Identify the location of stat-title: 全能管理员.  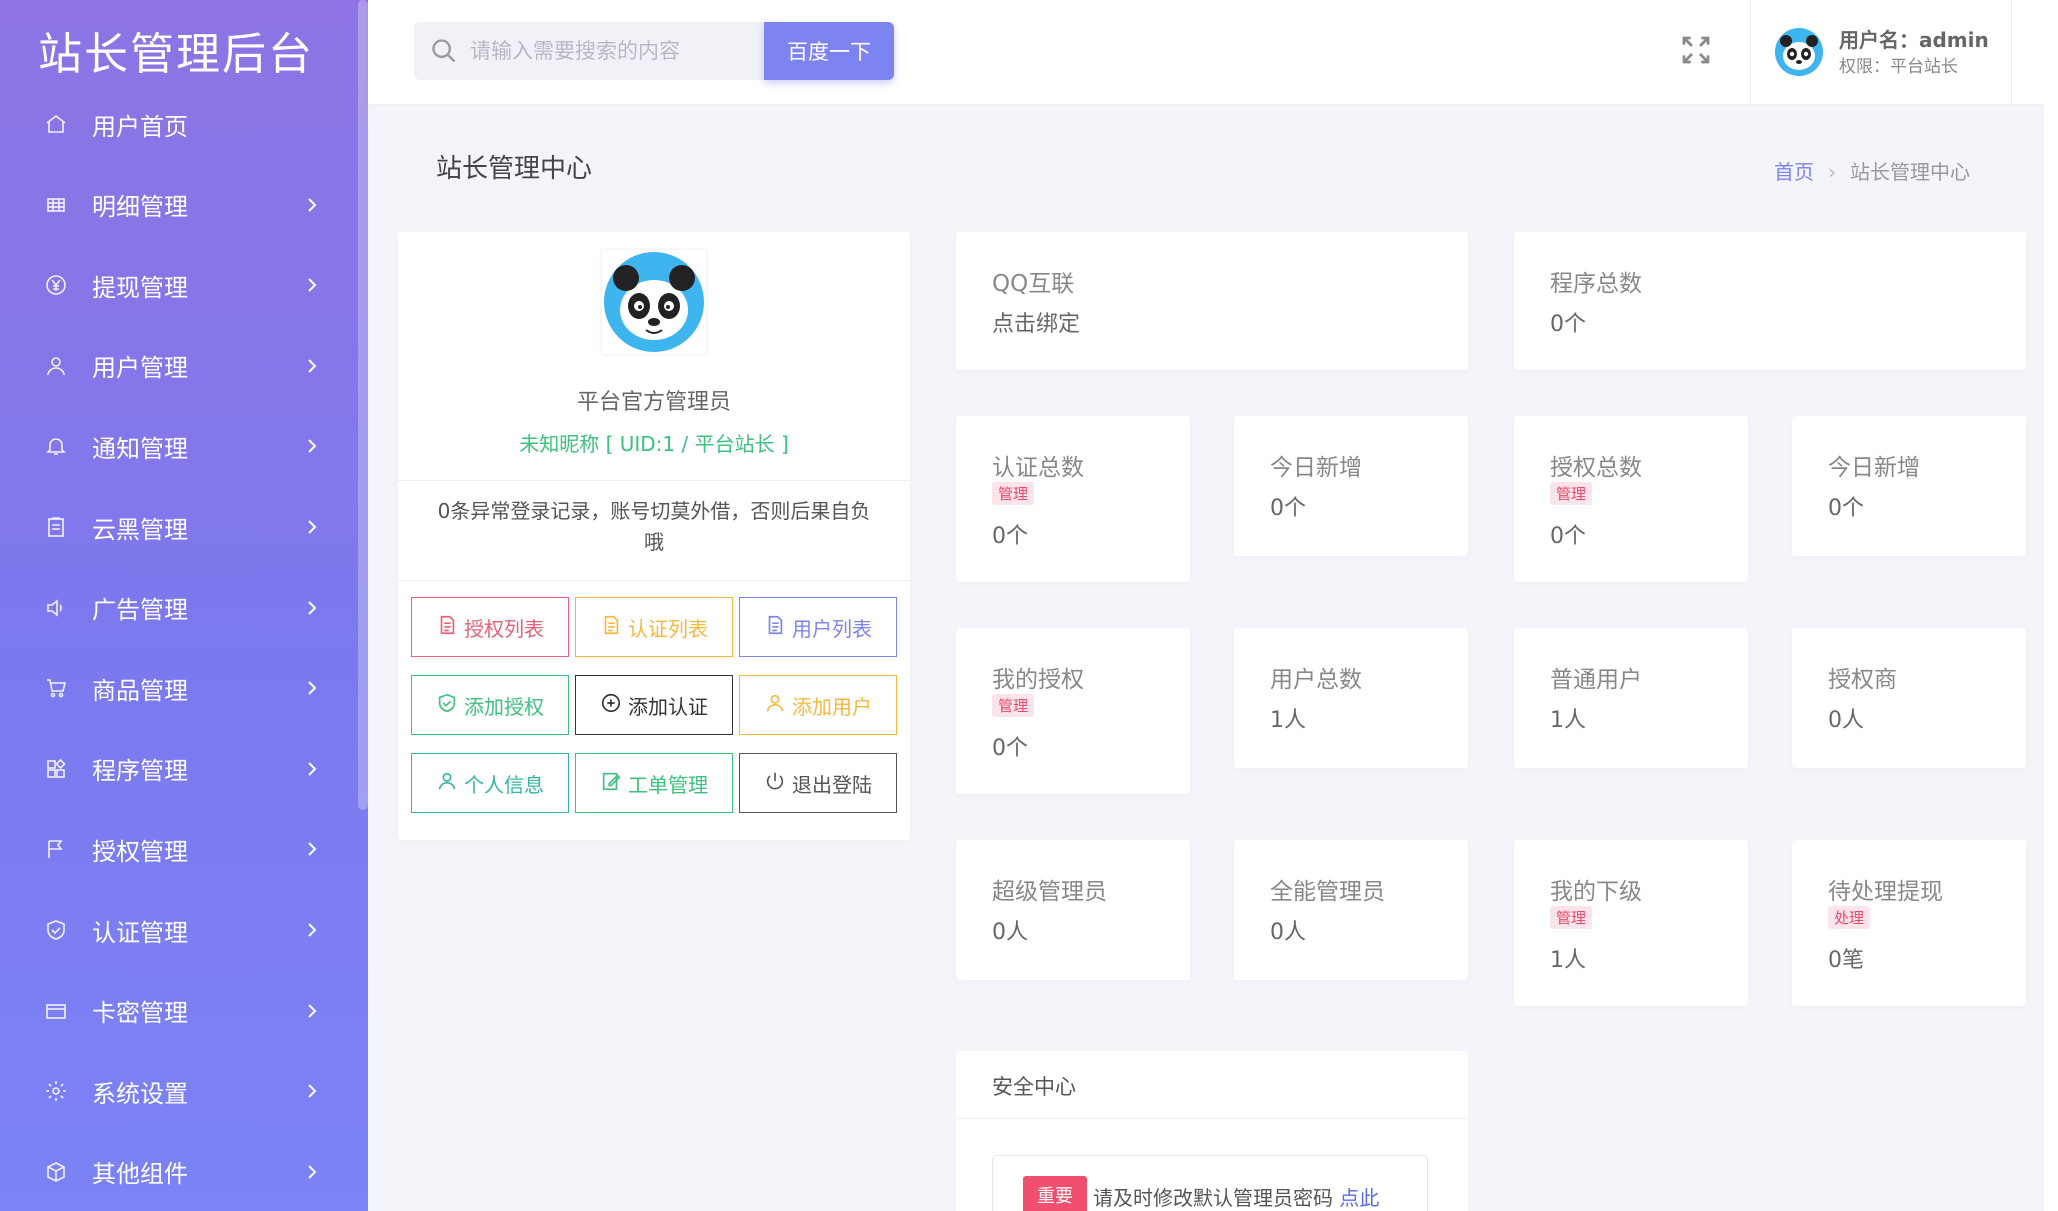
(1327, 892).